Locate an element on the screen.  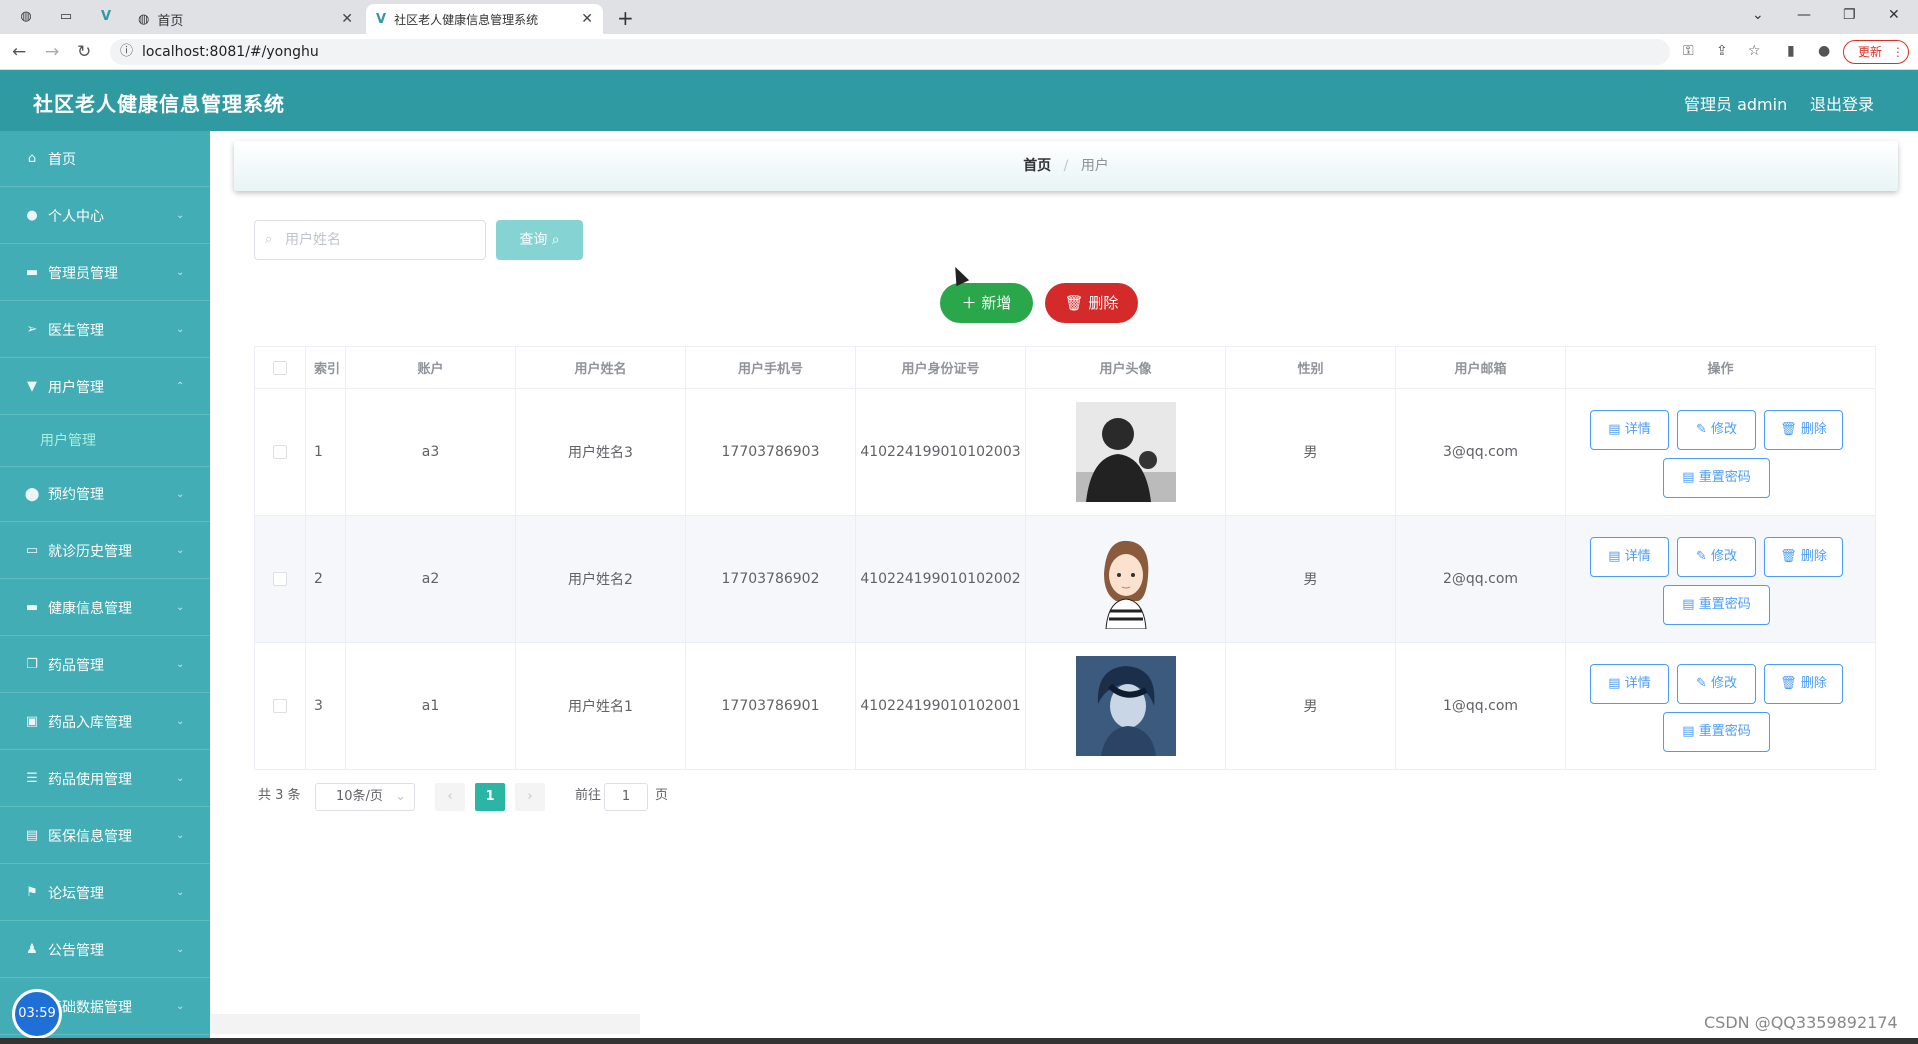
batch-delete-button: 🗑 删除 is located at coordinates (1091, 303).